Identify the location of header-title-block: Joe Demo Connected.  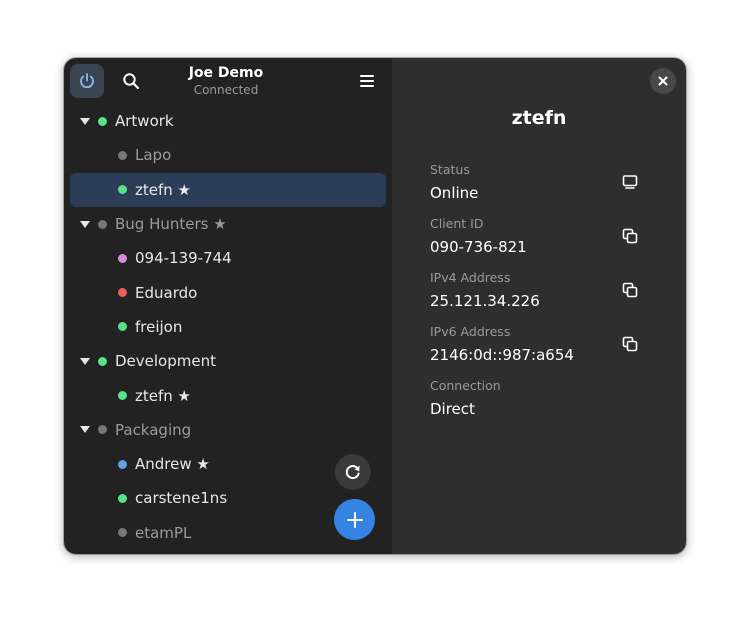
(226, 81).